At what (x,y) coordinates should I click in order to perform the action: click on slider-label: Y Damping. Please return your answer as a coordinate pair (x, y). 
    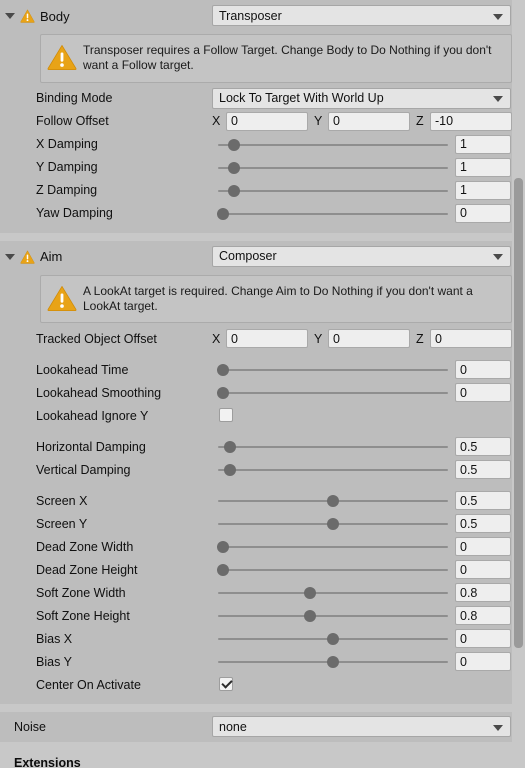
    Looking at the image, I should click on (67, 167).